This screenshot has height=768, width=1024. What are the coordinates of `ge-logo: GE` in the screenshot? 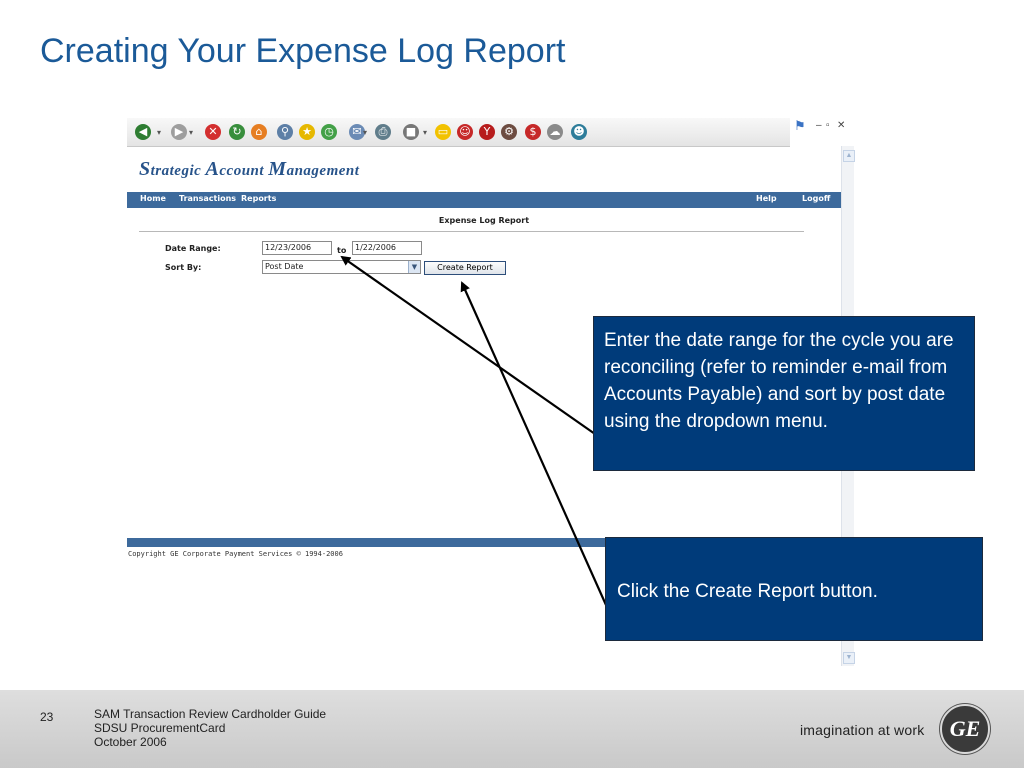 It's located at (965, 729).